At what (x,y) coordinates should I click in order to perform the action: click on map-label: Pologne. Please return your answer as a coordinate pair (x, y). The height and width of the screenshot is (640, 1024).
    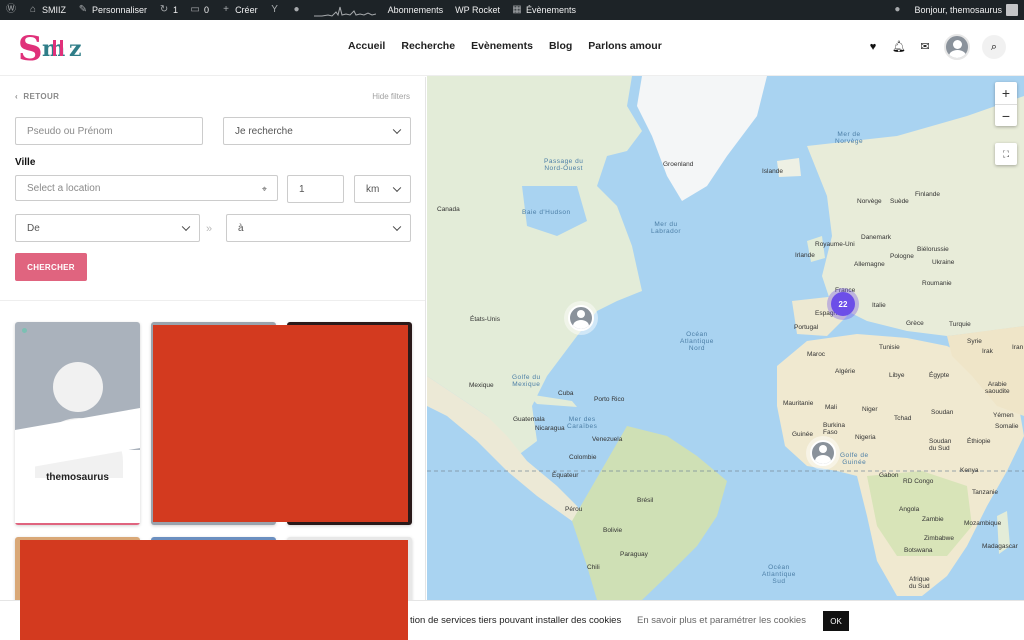
    Looking at the image, I should click on (902, 256).